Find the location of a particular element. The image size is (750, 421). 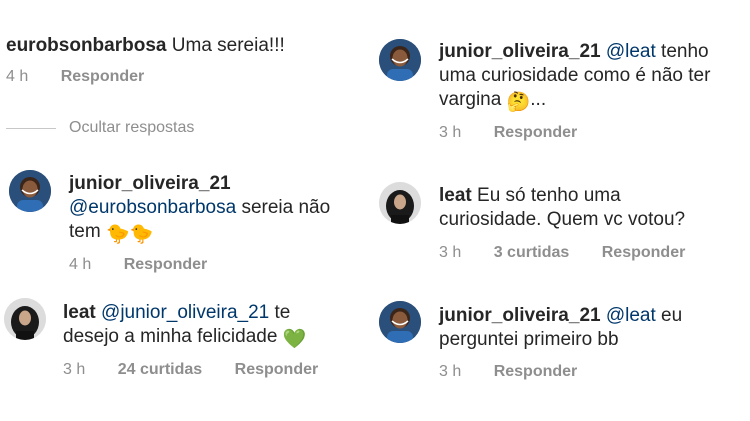

comment-text-line1: eu is located at coordinates (669, 315).